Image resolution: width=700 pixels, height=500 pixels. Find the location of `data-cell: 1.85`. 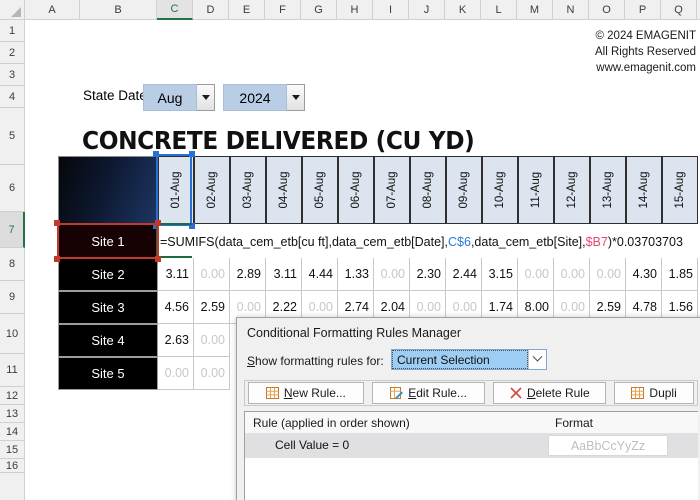

data-cell: 1.85 is located at coordinates (680, 274).